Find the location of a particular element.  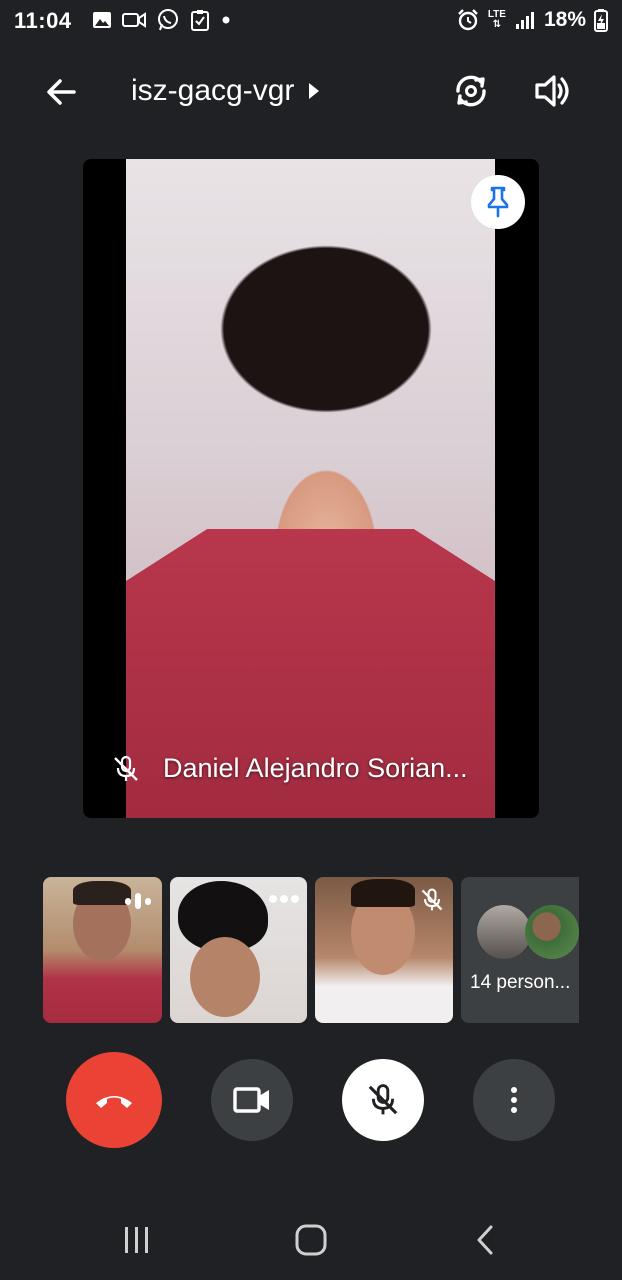

meeting-app-bar: isz-gacg-vgr is located at coordinates (311, 91).